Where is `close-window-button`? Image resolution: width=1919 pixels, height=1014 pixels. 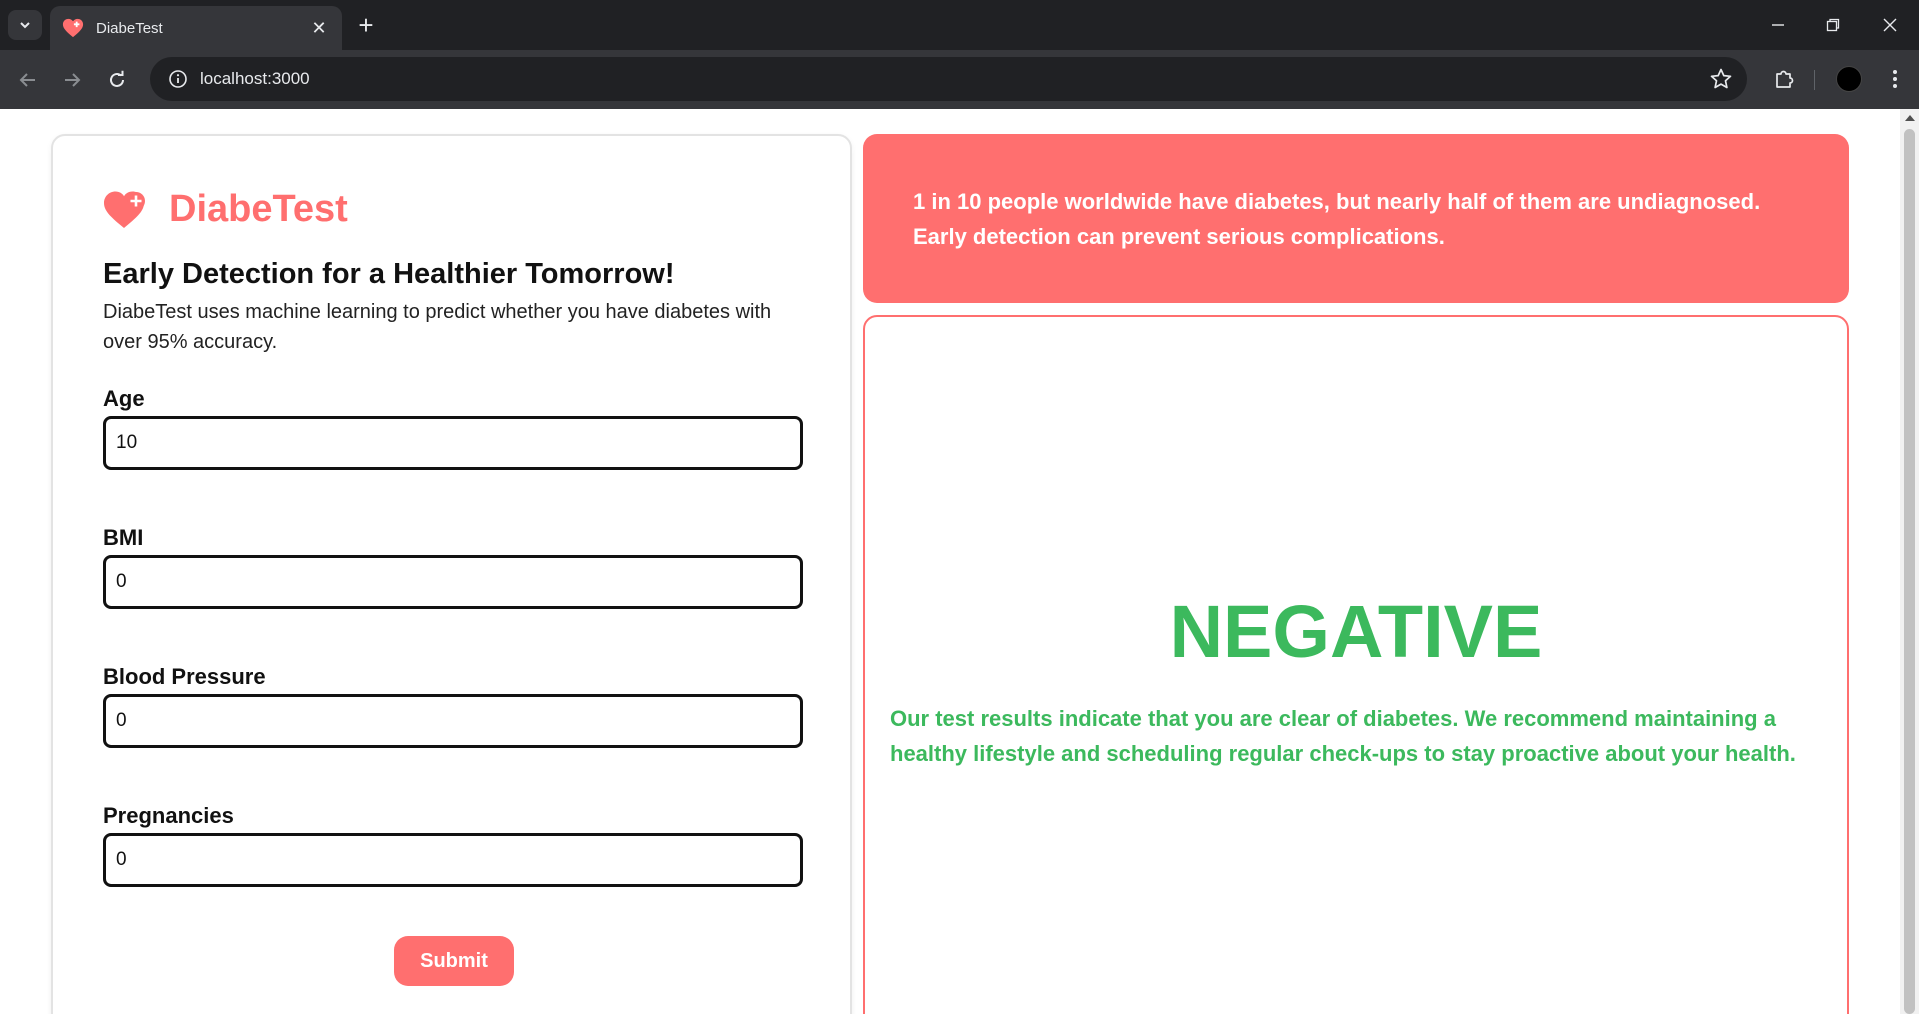 close-window-button is located at coordinates (1890, 25).